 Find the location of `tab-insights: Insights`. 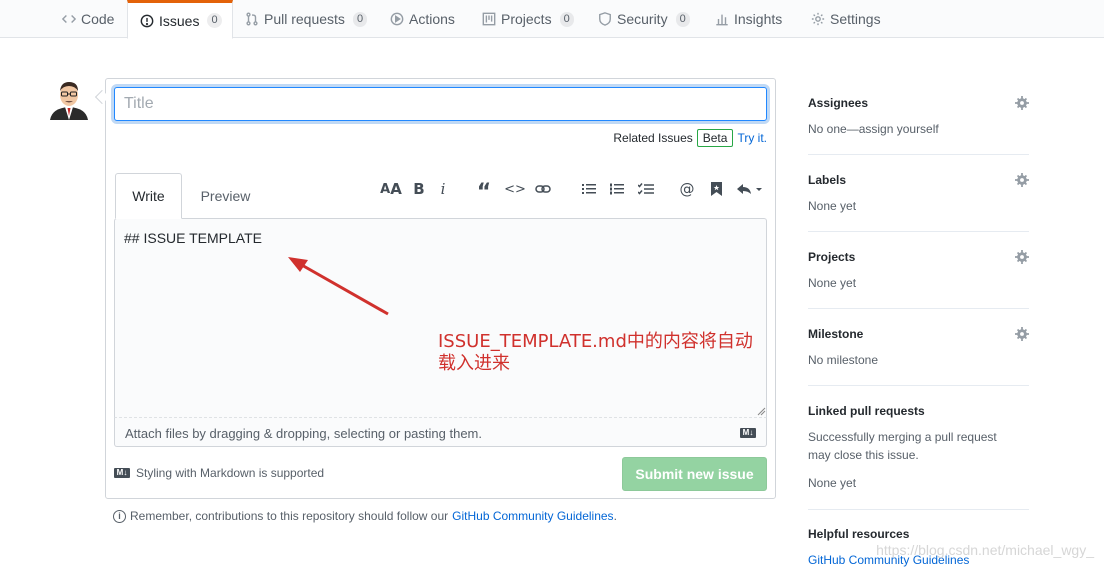

tab-insights: Insights is located at coordinates (748, 19).